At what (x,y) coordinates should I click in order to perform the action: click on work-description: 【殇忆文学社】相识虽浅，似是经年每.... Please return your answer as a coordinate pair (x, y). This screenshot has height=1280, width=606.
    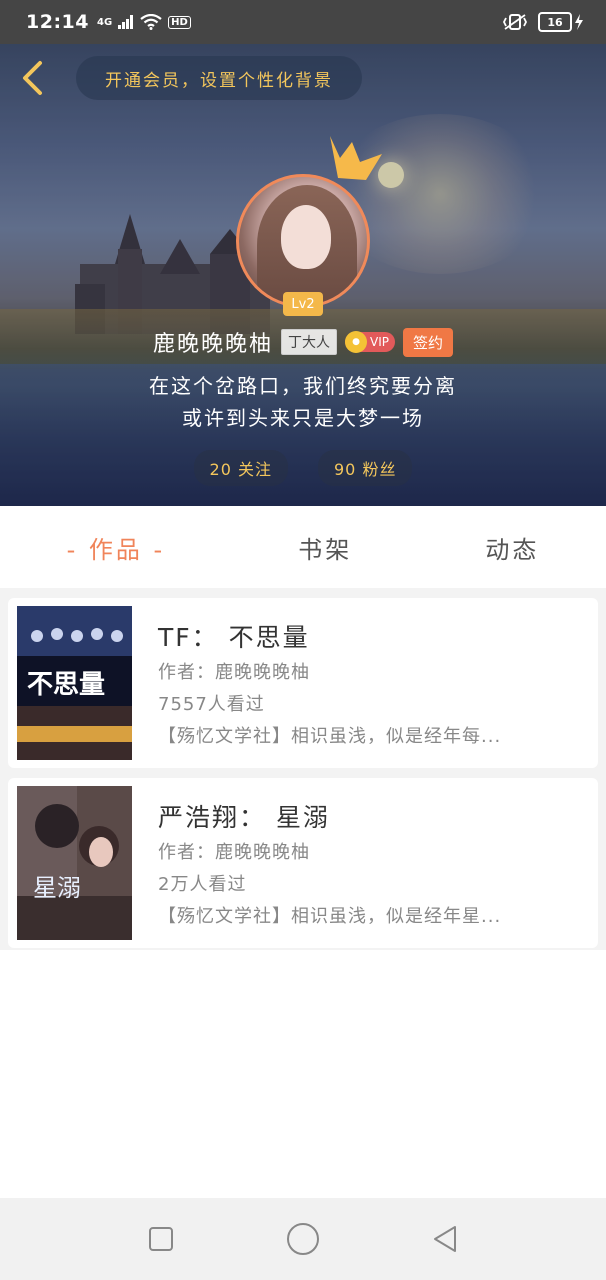
    Looking at the image, I should click on (330, 736).